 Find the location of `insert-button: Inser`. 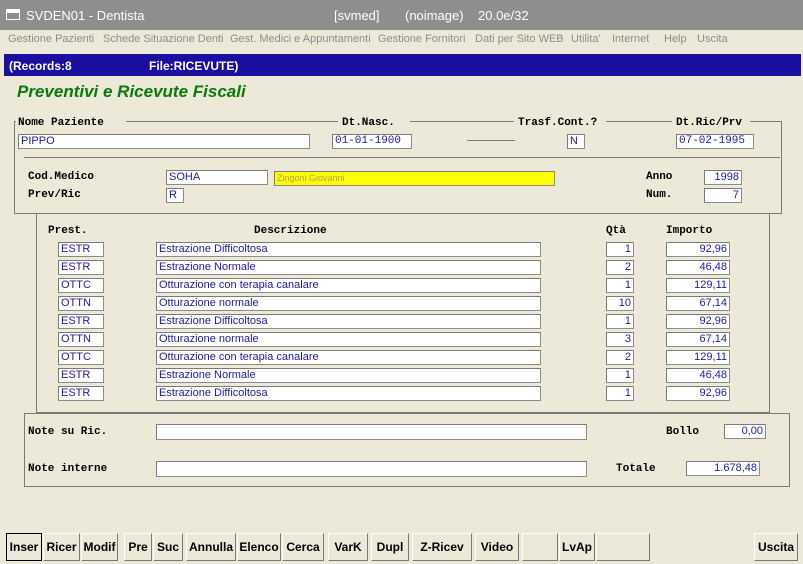

insert-button: Inser is located at coordinates (24, 547).